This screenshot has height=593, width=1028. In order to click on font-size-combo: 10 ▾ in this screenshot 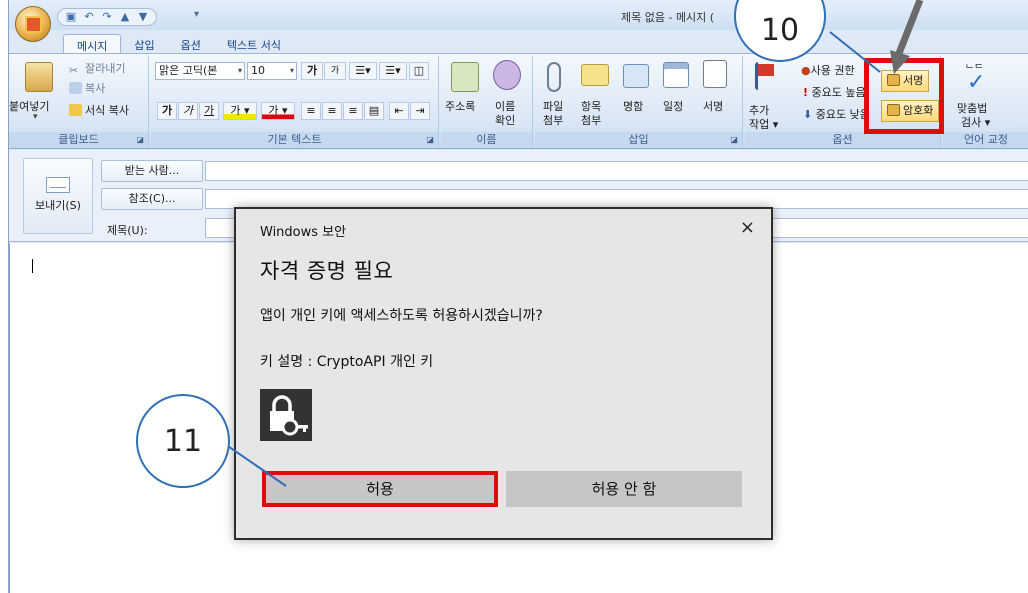, I will do `click(272, 71)`.